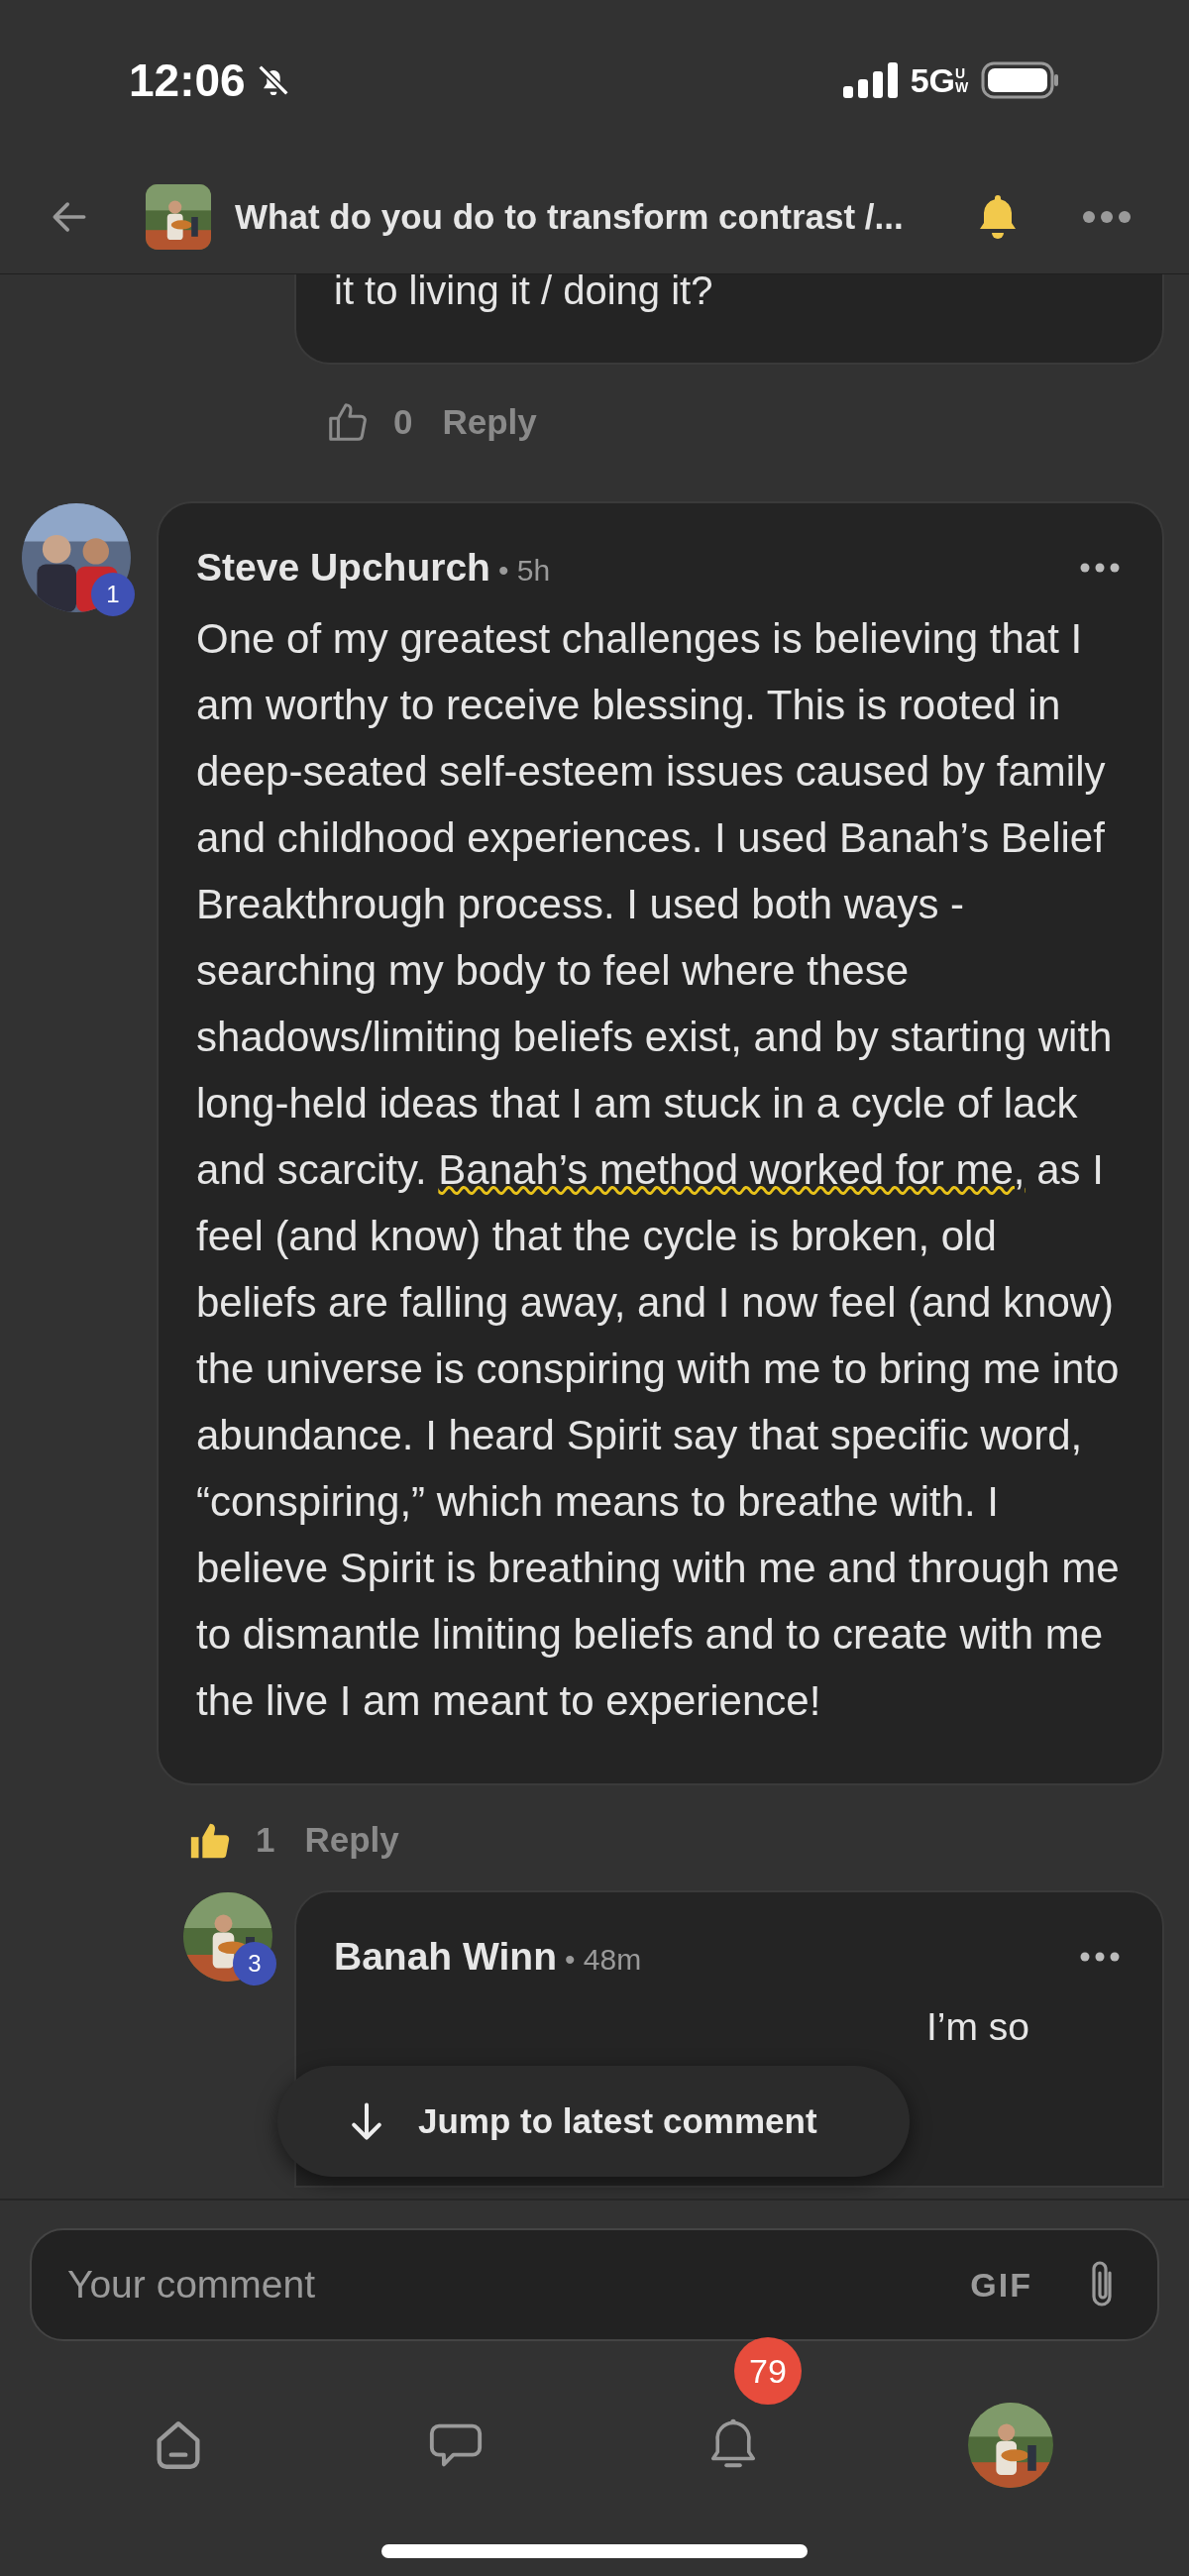 The height and width of the screenshot is (2576, 1189). Describe the element at coordinates (188, 80) in the screenshot. I see `clock-time: 12:06` at that location.